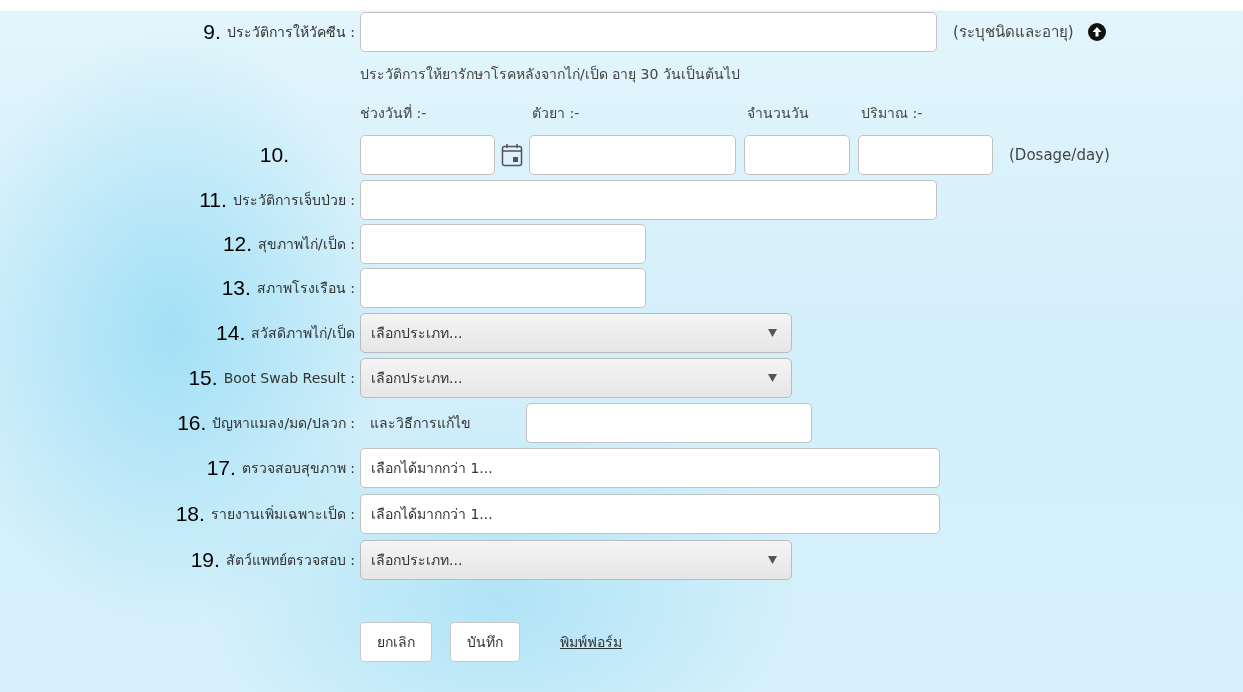 The height and width of the screenshot is (692, 1243). What do you see at coordinates (925, 155) in the screenshot?
I see `amount-field` at bounding box center [925, 155].